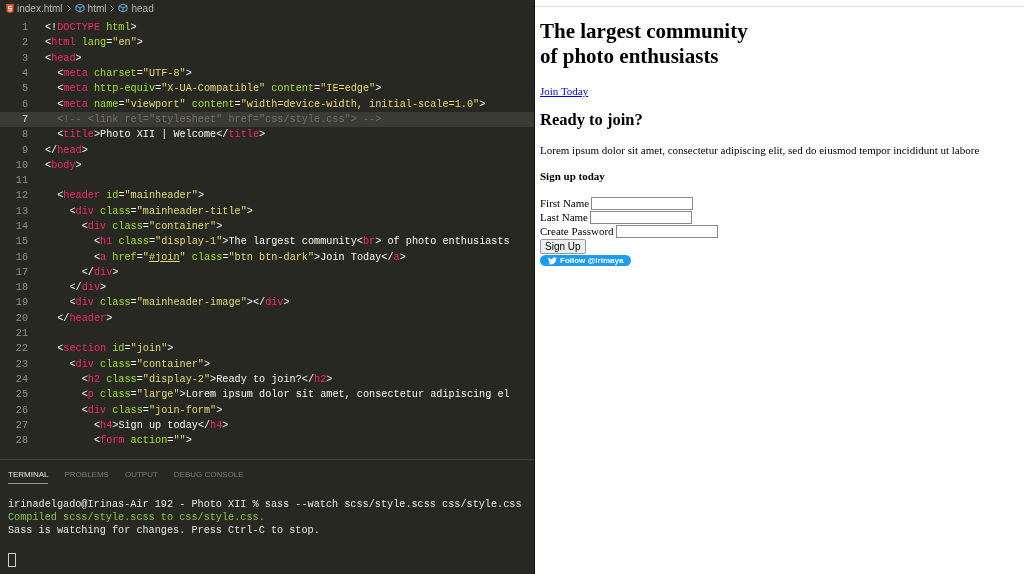 The width and height of the screenshot is (1024, 574). I want to click on panel-tab: OUTPUT, so click(141, 475).